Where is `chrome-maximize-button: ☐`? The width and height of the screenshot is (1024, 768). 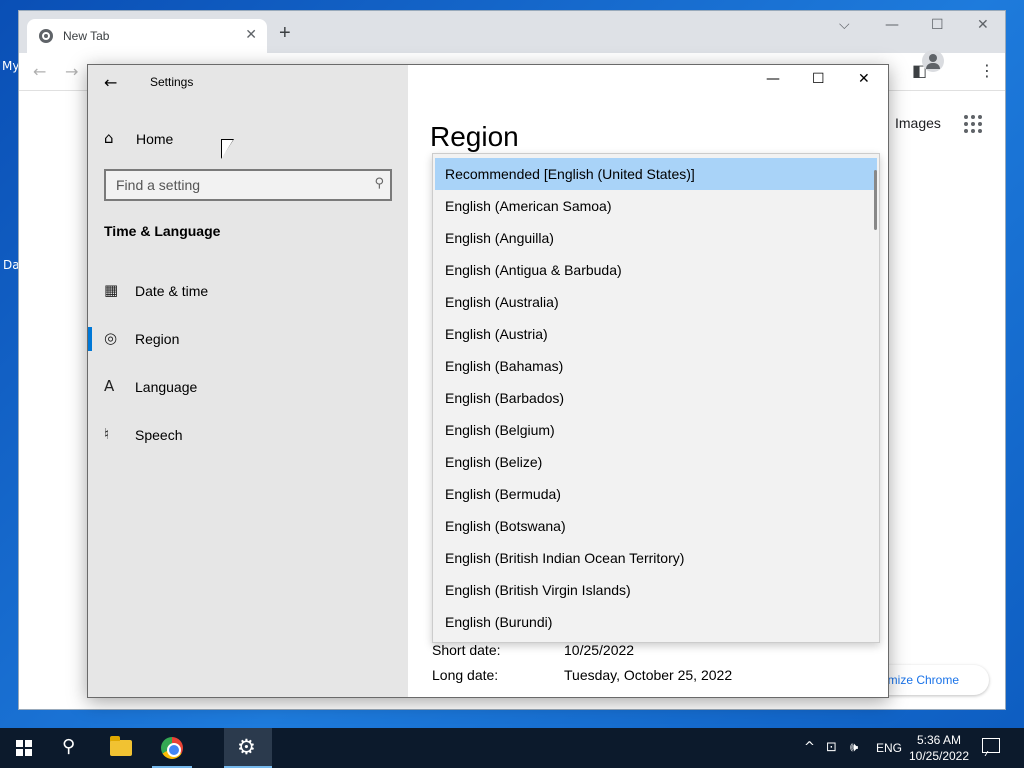
chrome-maximize-button: ☐ is located at coordinates (937, 25).